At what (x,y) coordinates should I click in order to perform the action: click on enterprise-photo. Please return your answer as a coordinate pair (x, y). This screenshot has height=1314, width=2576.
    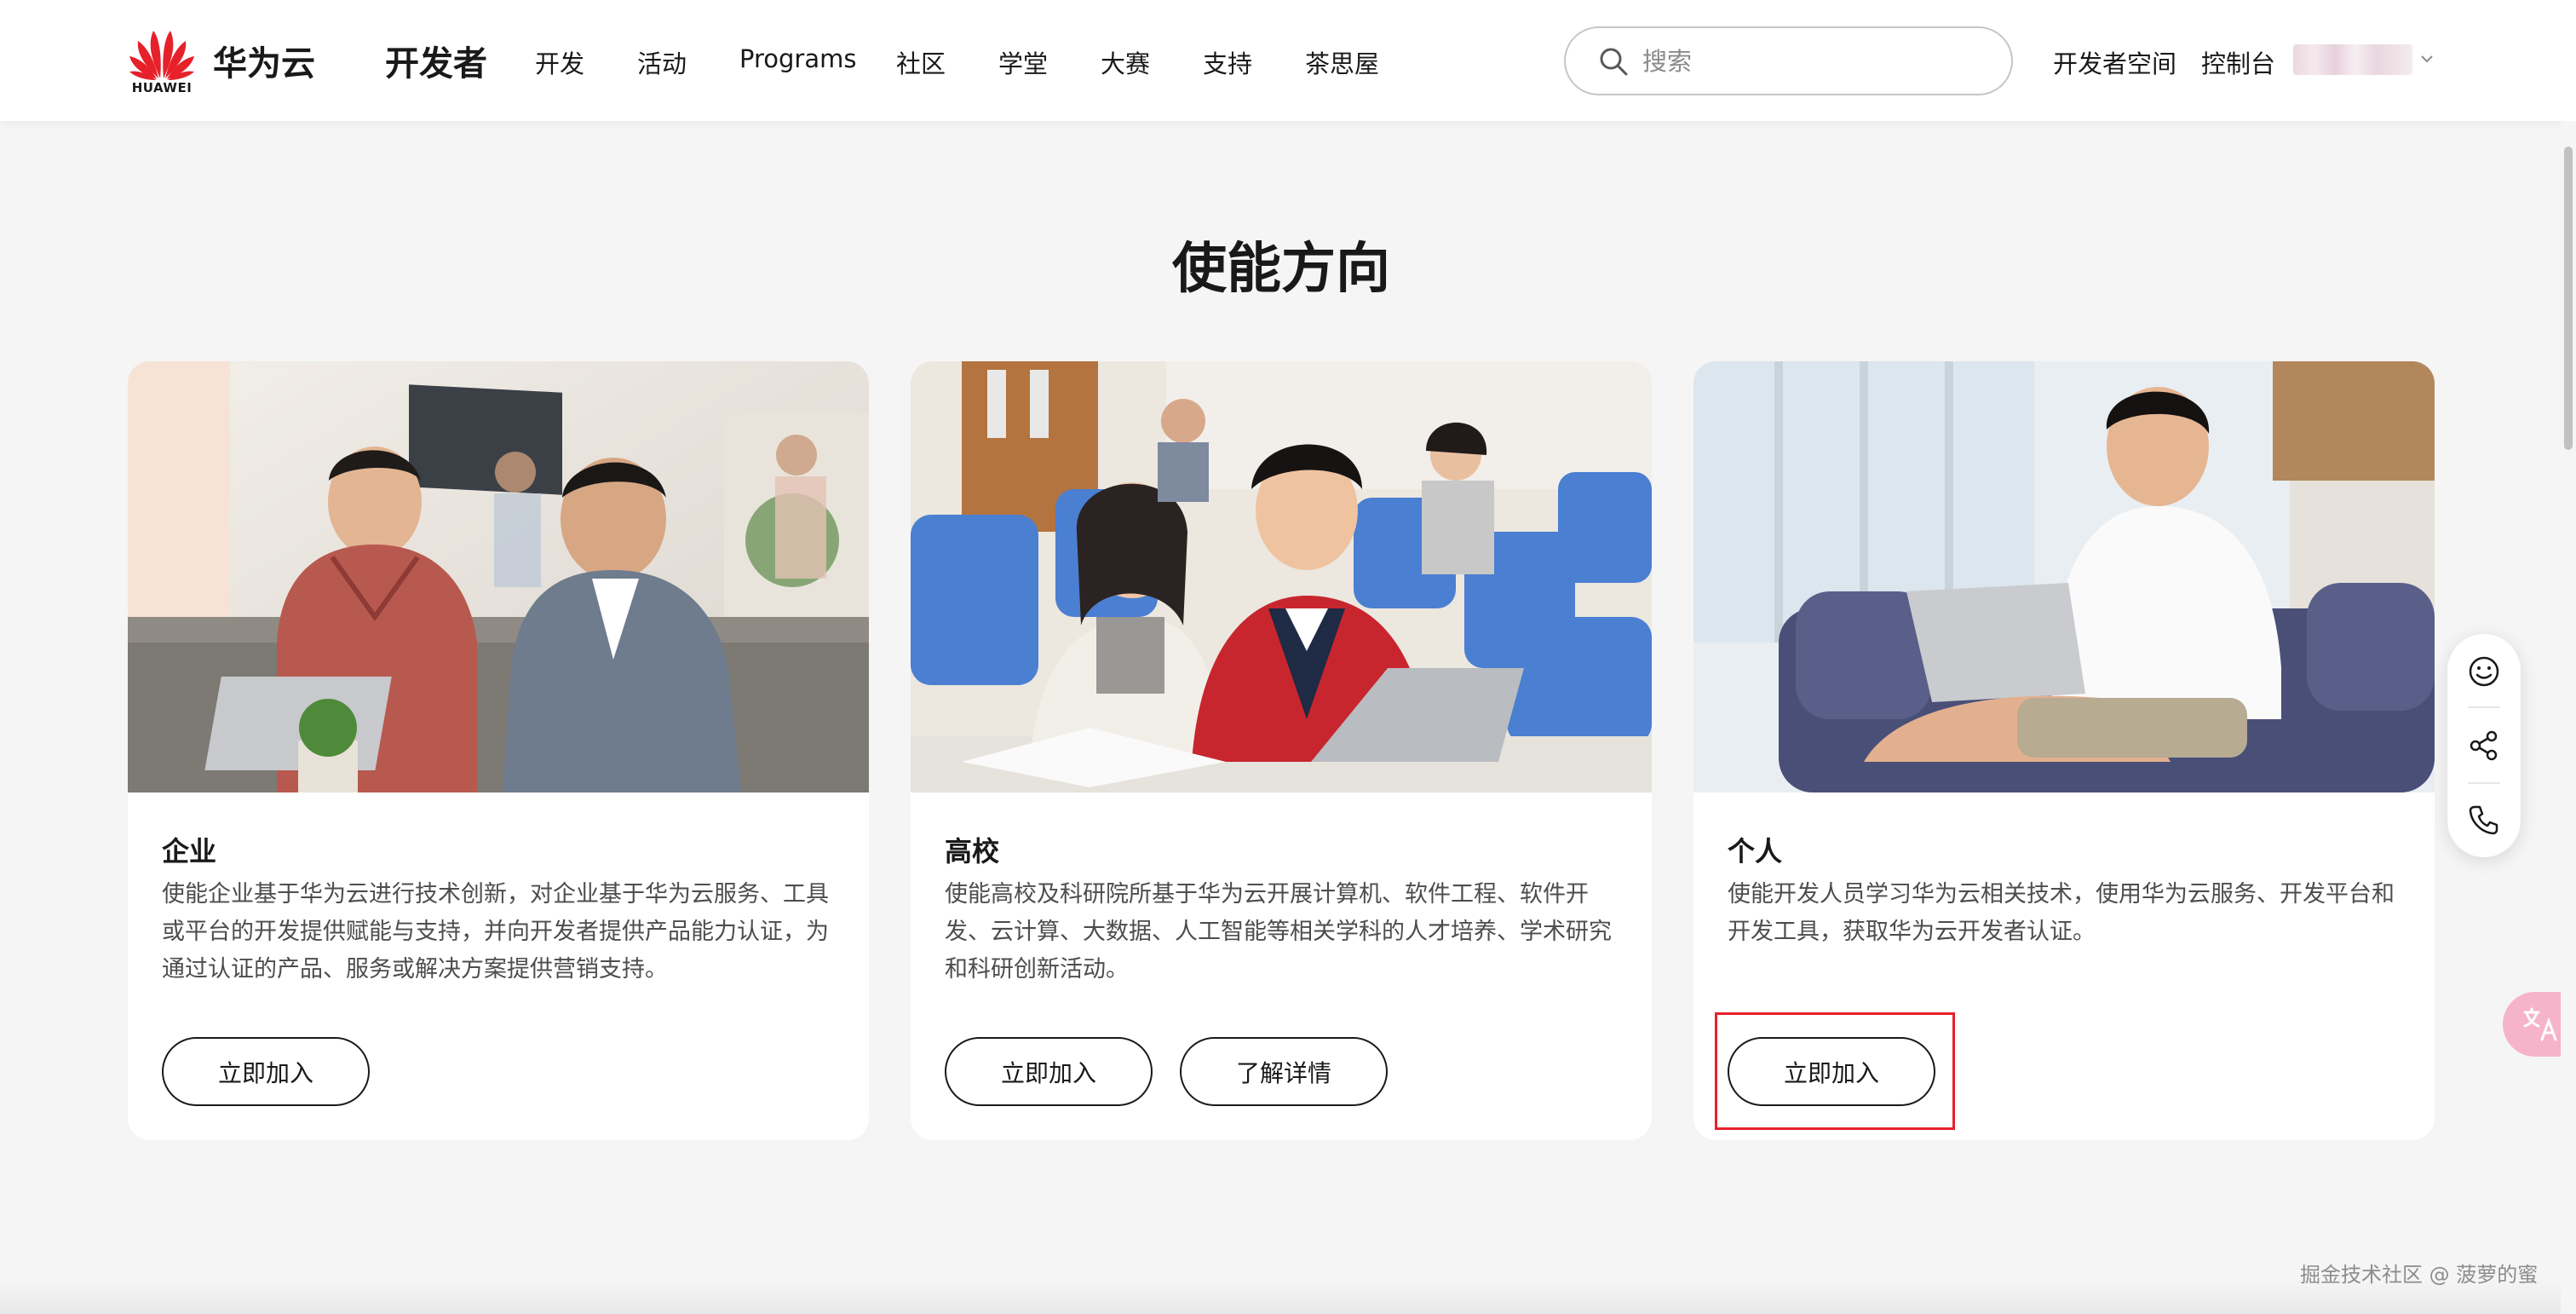
    Looking at the image, I should click on (499, 577).